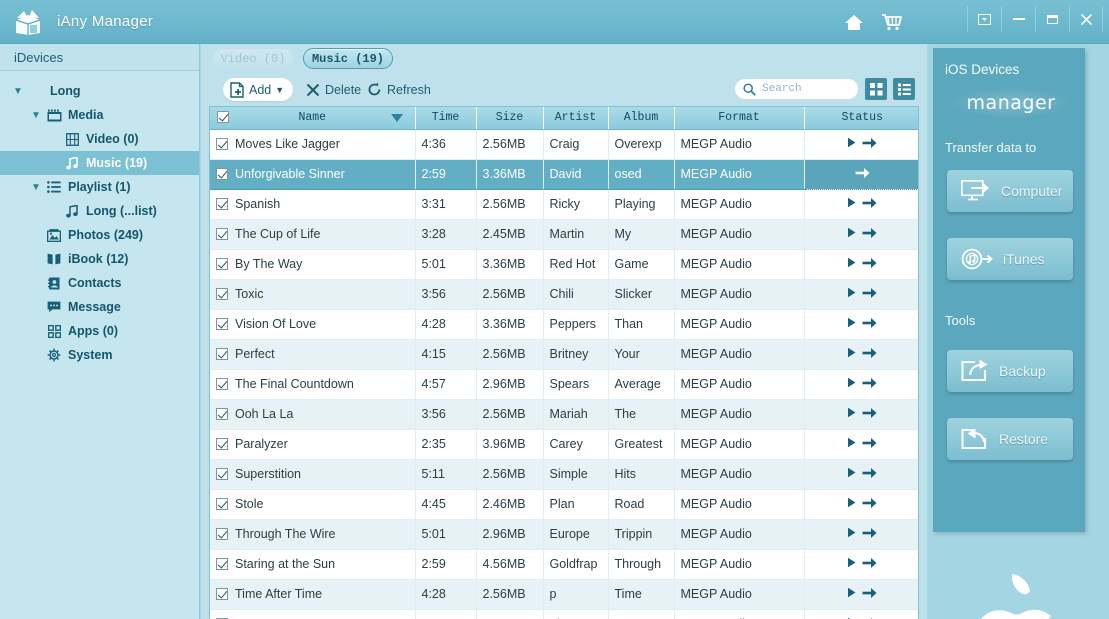 The width and height of the screenshot is (1109, 619). Describe the element at coordinates (99, 115) in the screenshot. I see `sidebar-item-media: ▼ Media` at that location.